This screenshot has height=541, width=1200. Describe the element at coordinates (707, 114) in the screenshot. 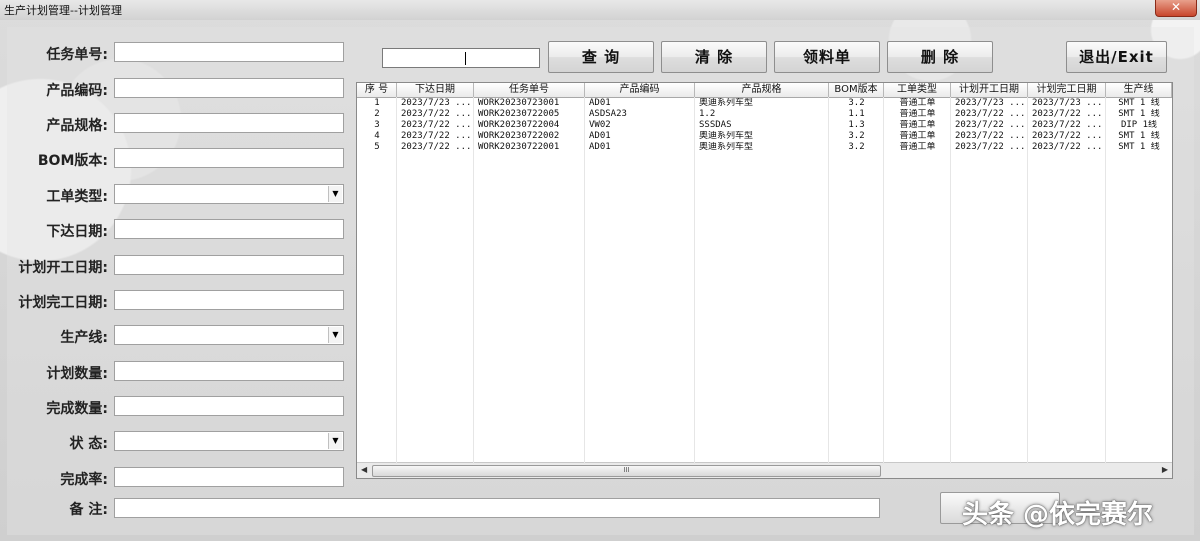

I see `table-cell: 1.2` at that location.